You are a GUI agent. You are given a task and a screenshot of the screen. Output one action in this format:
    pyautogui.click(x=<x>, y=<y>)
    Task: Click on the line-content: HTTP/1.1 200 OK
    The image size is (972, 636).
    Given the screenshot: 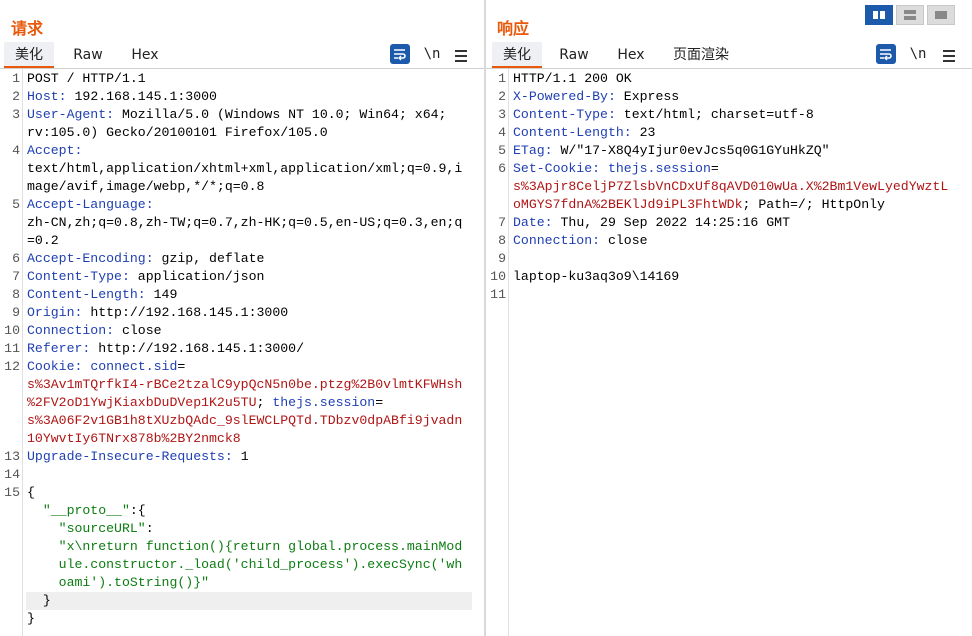 What is the action you would take?
    pyautogui.click(x=572, y=79)
    